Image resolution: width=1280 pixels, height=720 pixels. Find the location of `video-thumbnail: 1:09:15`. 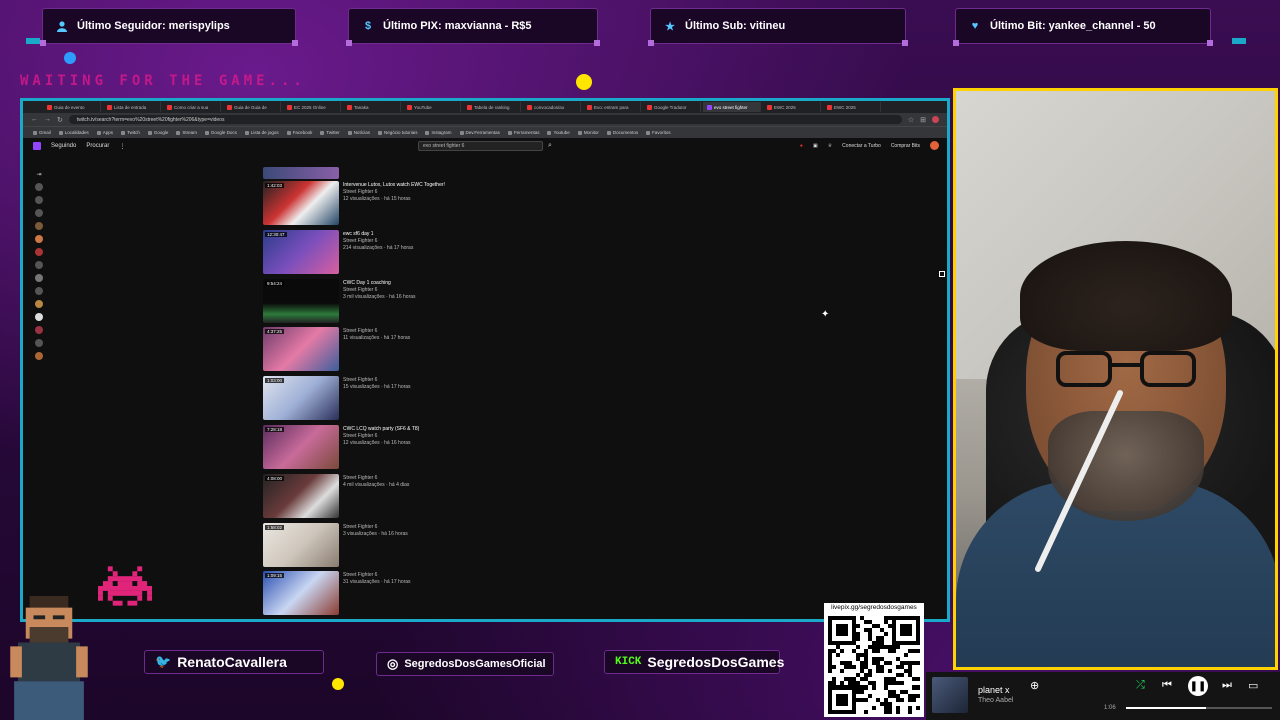

video-thumbnail: 1:09:15 is located at coordinates (301, 593).